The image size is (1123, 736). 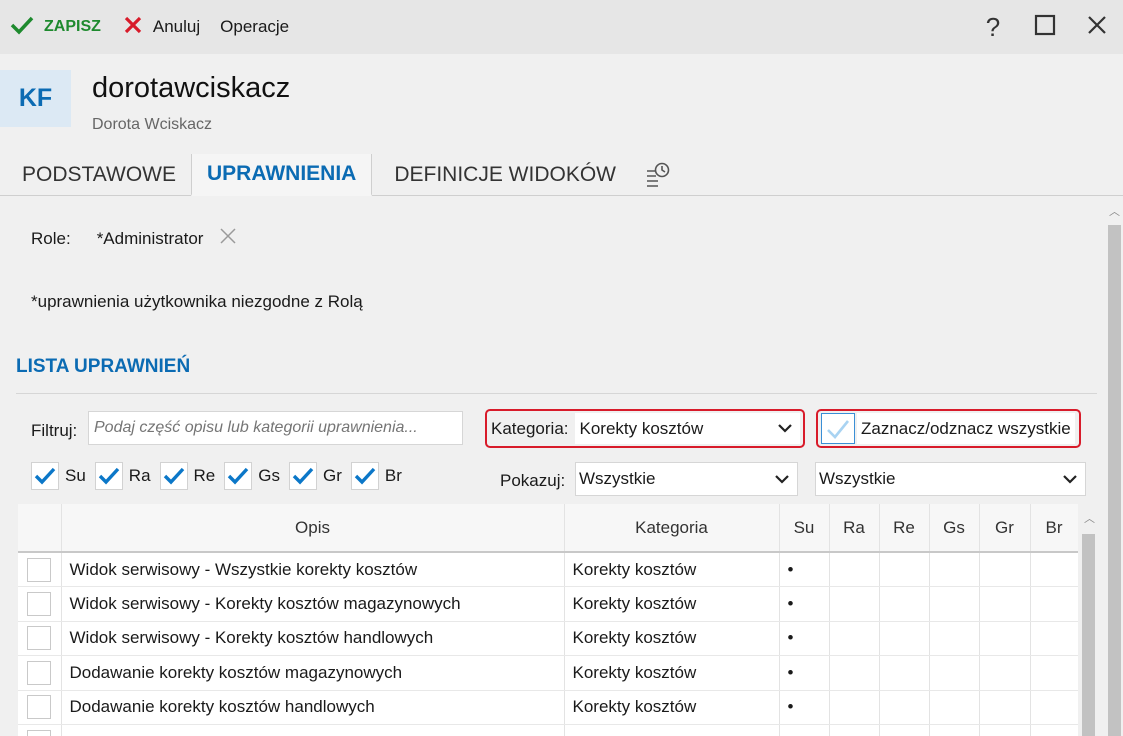 I want to click on remove-role-icon, so click(x=228, y=238).